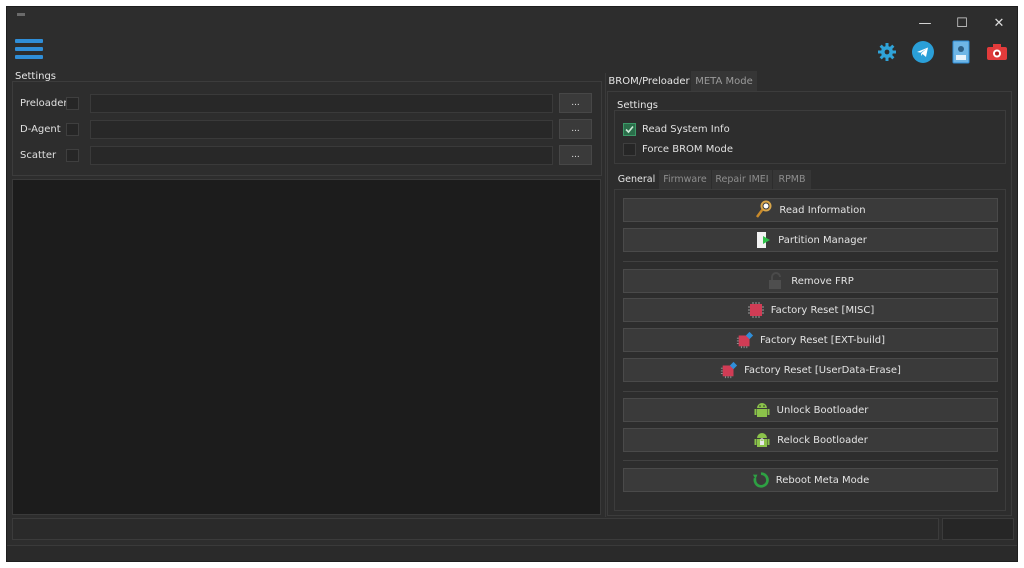 The height and width of the screenshot is (568, 1024). I want to click on partition-manager-button: Partition Manager, so click(810, 240).